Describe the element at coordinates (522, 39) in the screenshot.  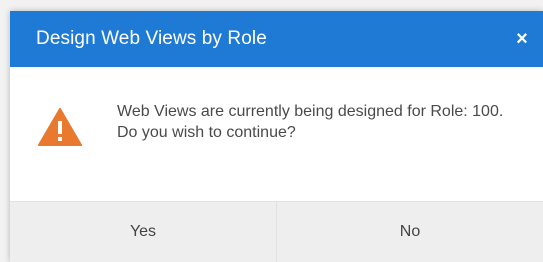
I see `close-icon: ×` at that location.